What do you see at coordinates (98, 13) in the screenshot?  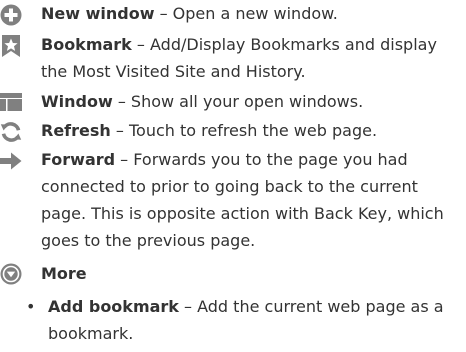 I see `item-term: New window` at bounding box center [98, 13].